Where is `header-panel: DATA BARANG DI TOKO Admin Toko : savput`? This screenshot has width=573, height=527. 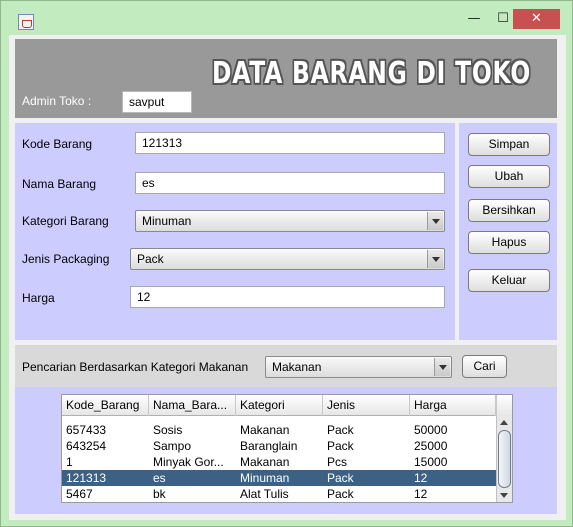 header-panel: DATA BARANG DI TOKO Admin Toko : savput is located at coordinates (286, 78).